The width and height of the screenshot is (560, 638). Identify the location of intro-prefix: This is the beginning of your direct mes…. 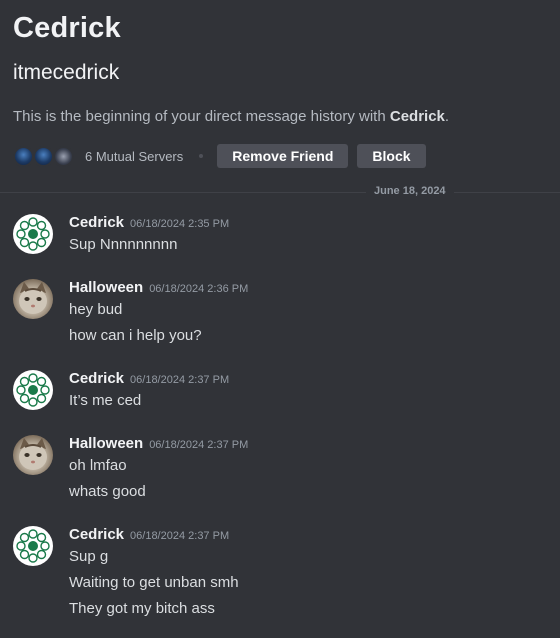
(201, 116).